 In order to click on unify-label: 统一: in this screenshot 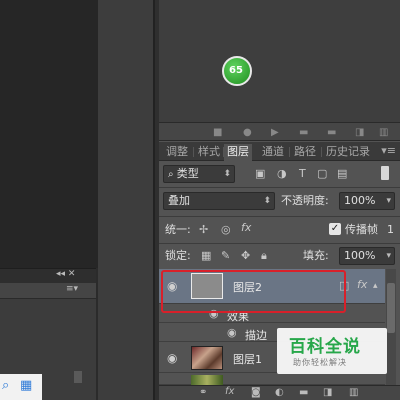, I will do `click(178, 229)`.